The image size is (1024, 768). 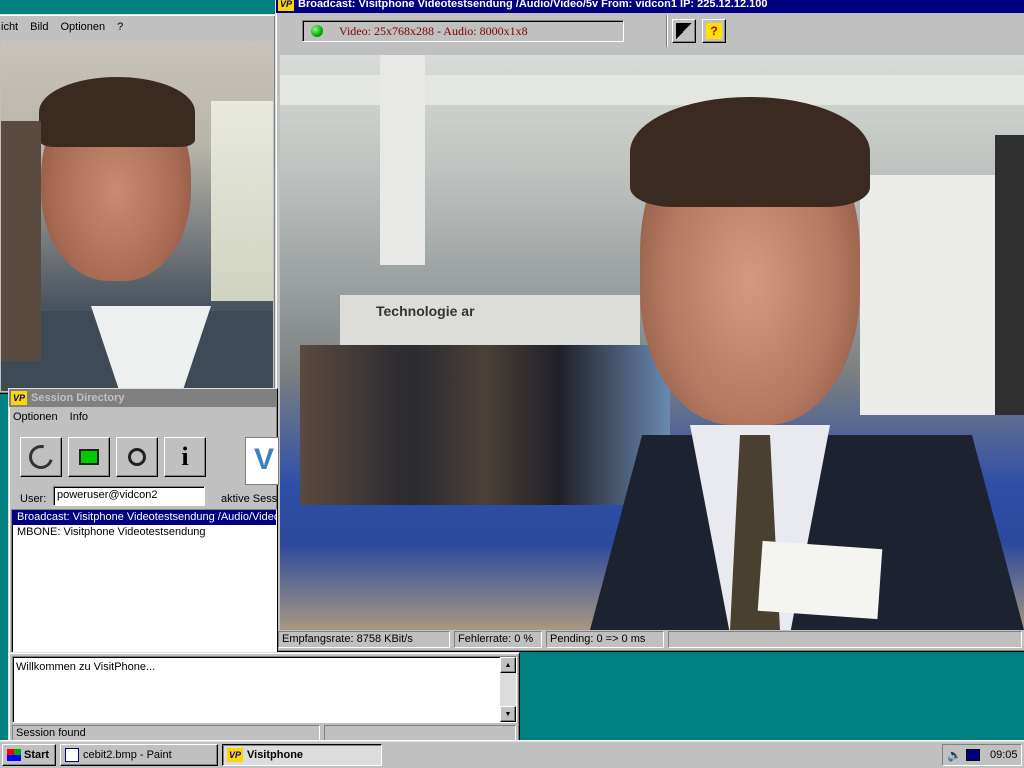 What do you see at coordinates (498, 639) in the screenshot?
I see `error-pane: Fehlerrate: 0 %` at bounding box center [498, 639].